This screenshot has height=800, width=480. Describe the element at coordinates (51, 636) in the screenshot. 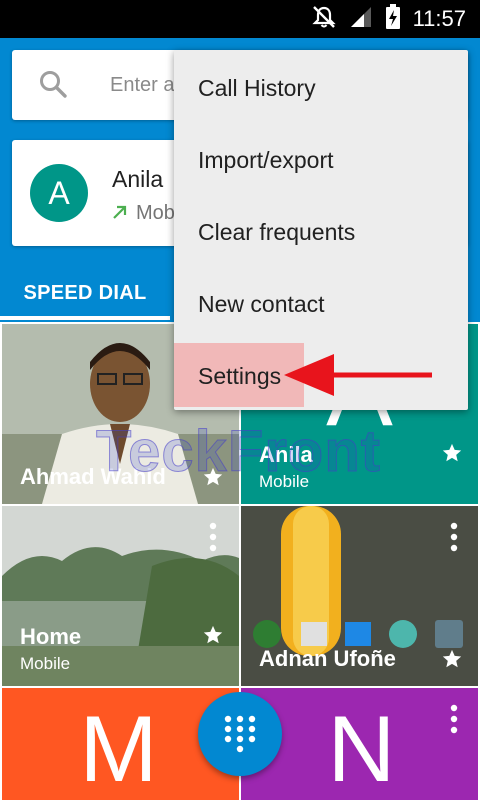

I see `tile-name: Home` at that location.